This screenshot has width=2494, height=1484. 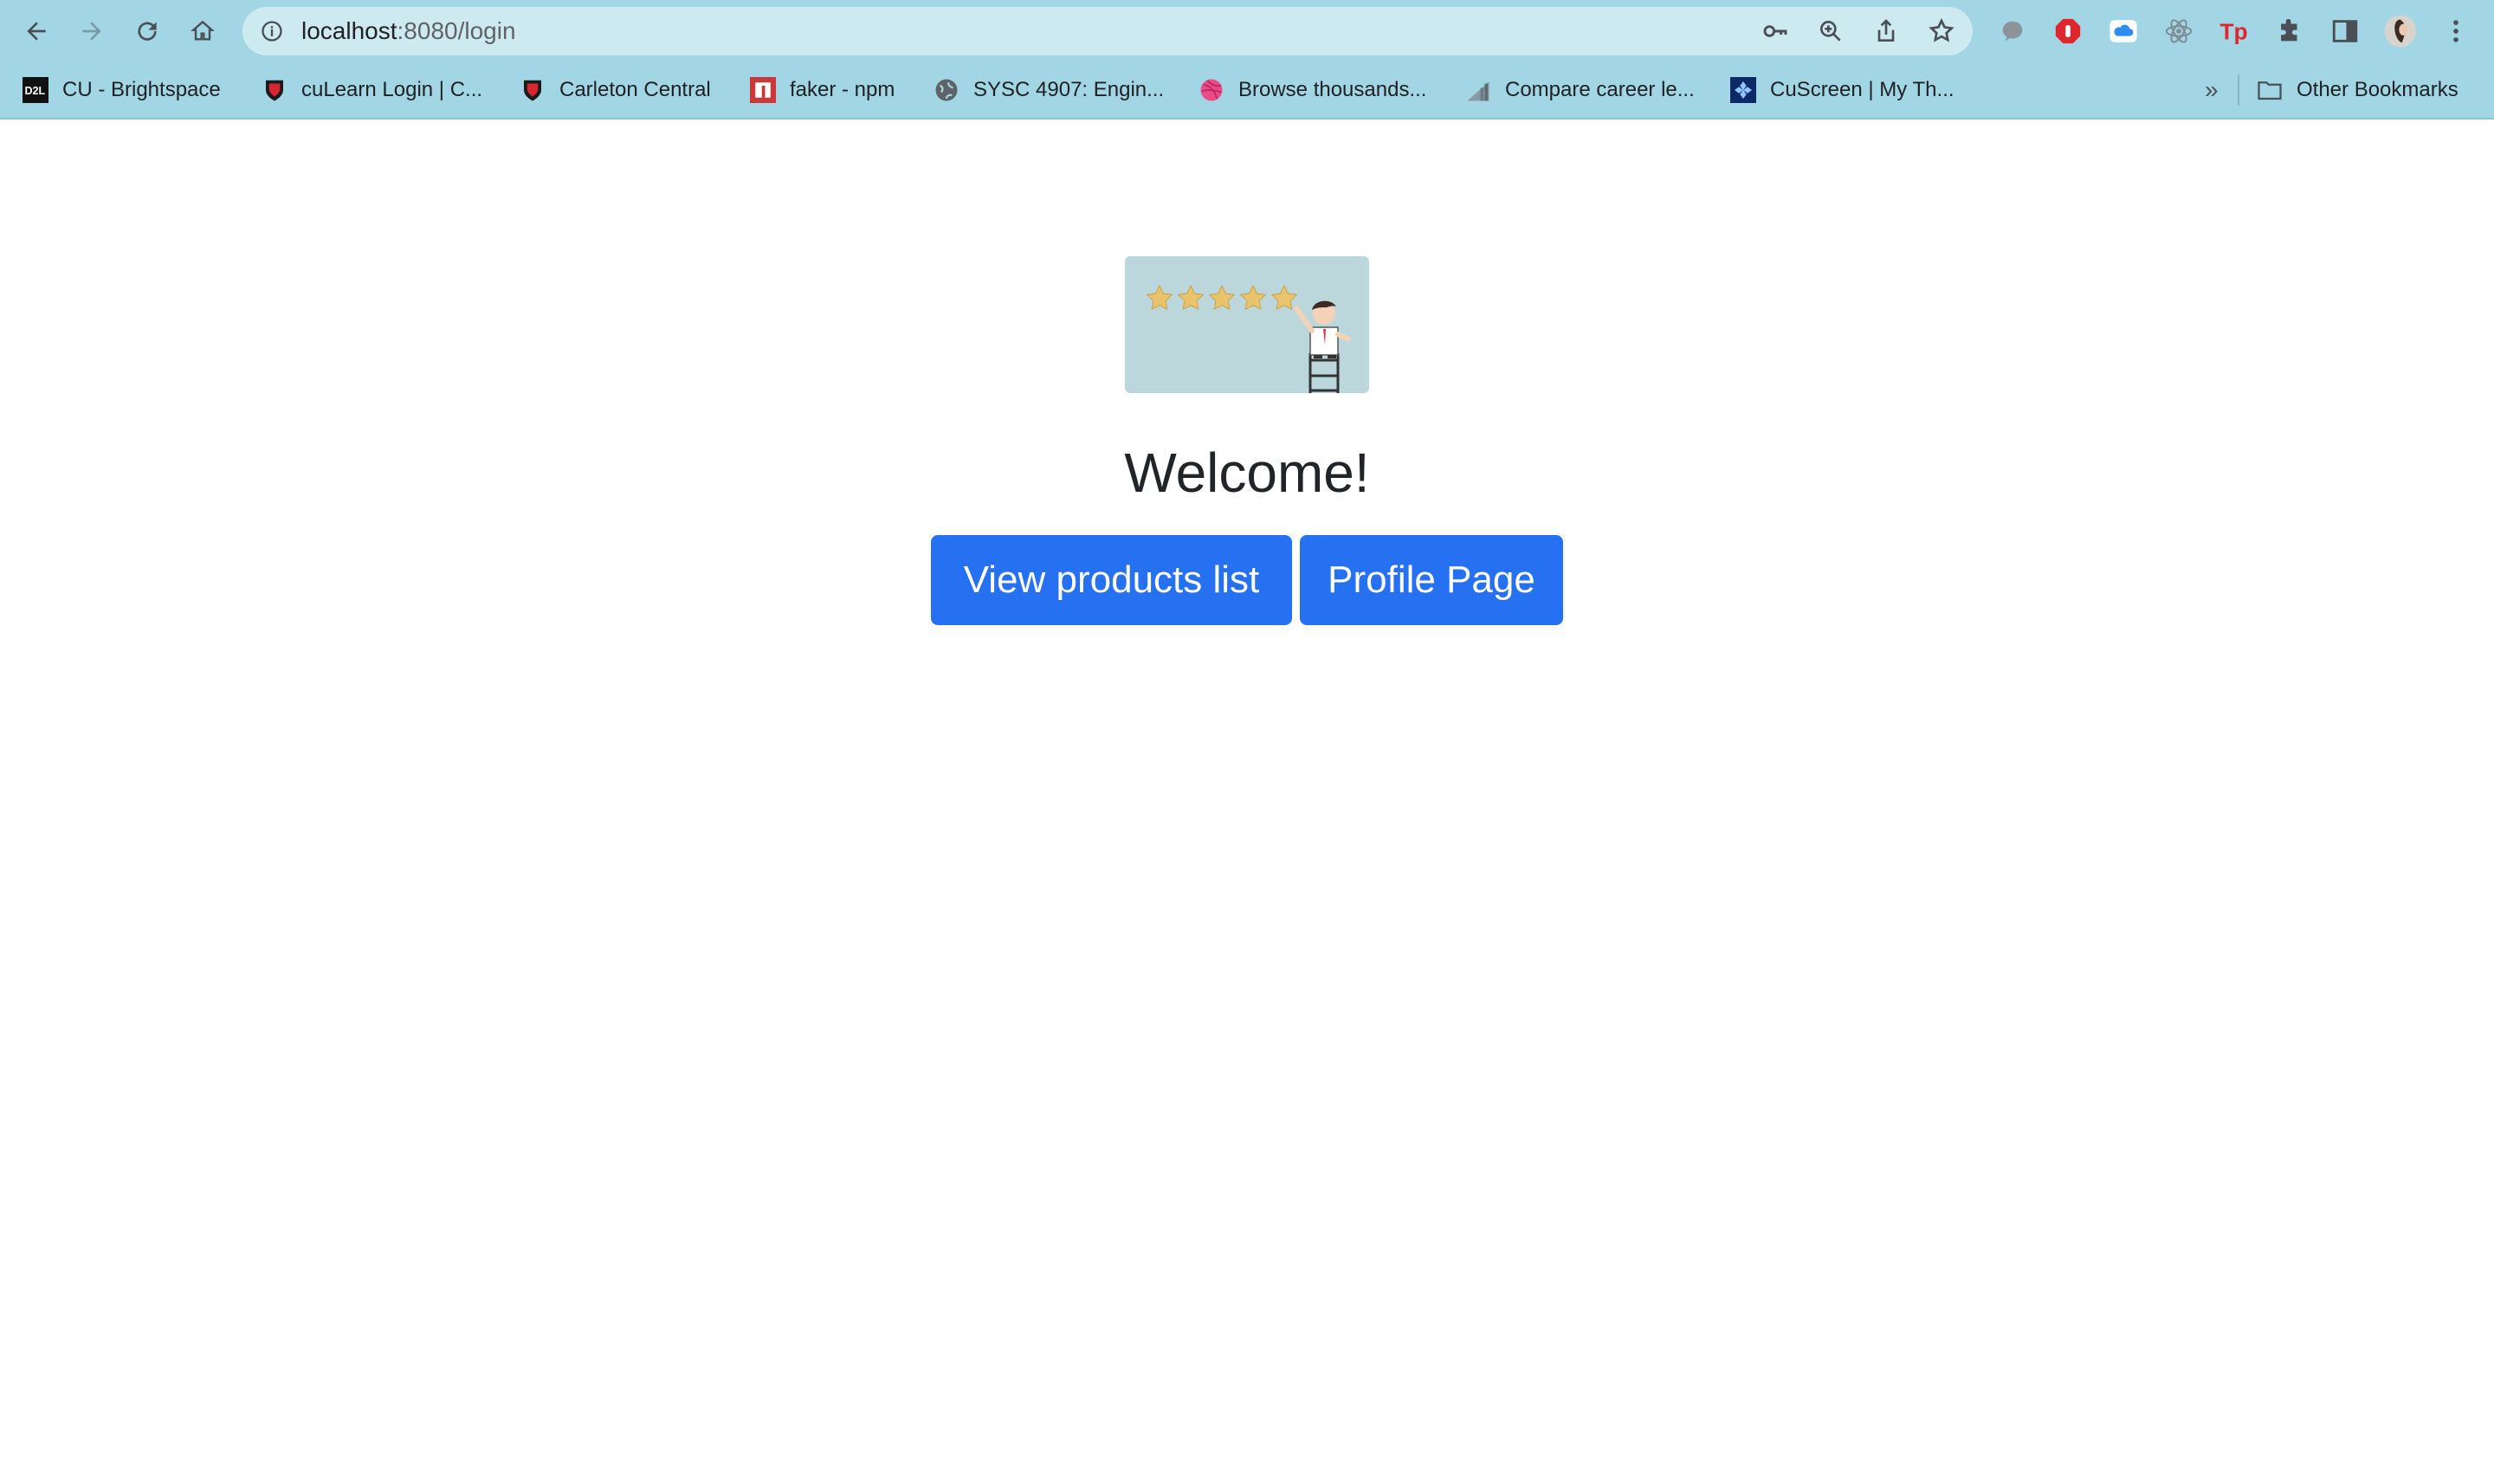 I want to click on address-bar: localhost:8080/login, so click(x=1107, y=31).